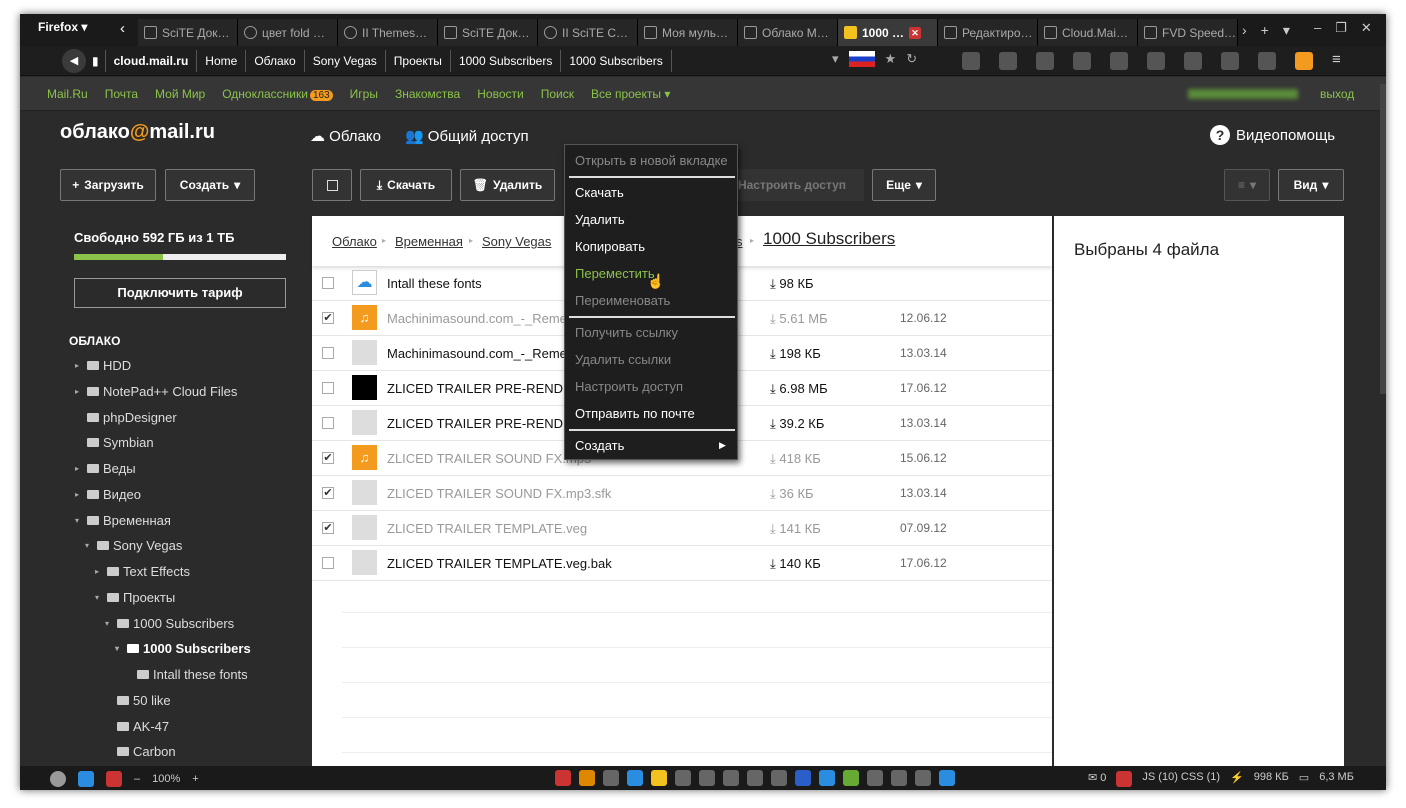 The width and height of the screenshot is (1406, 808). What do you see at coordinates (1008, 61) in the screenshot?
I see `clipboard-icon` at bounding box center [1008, 61].